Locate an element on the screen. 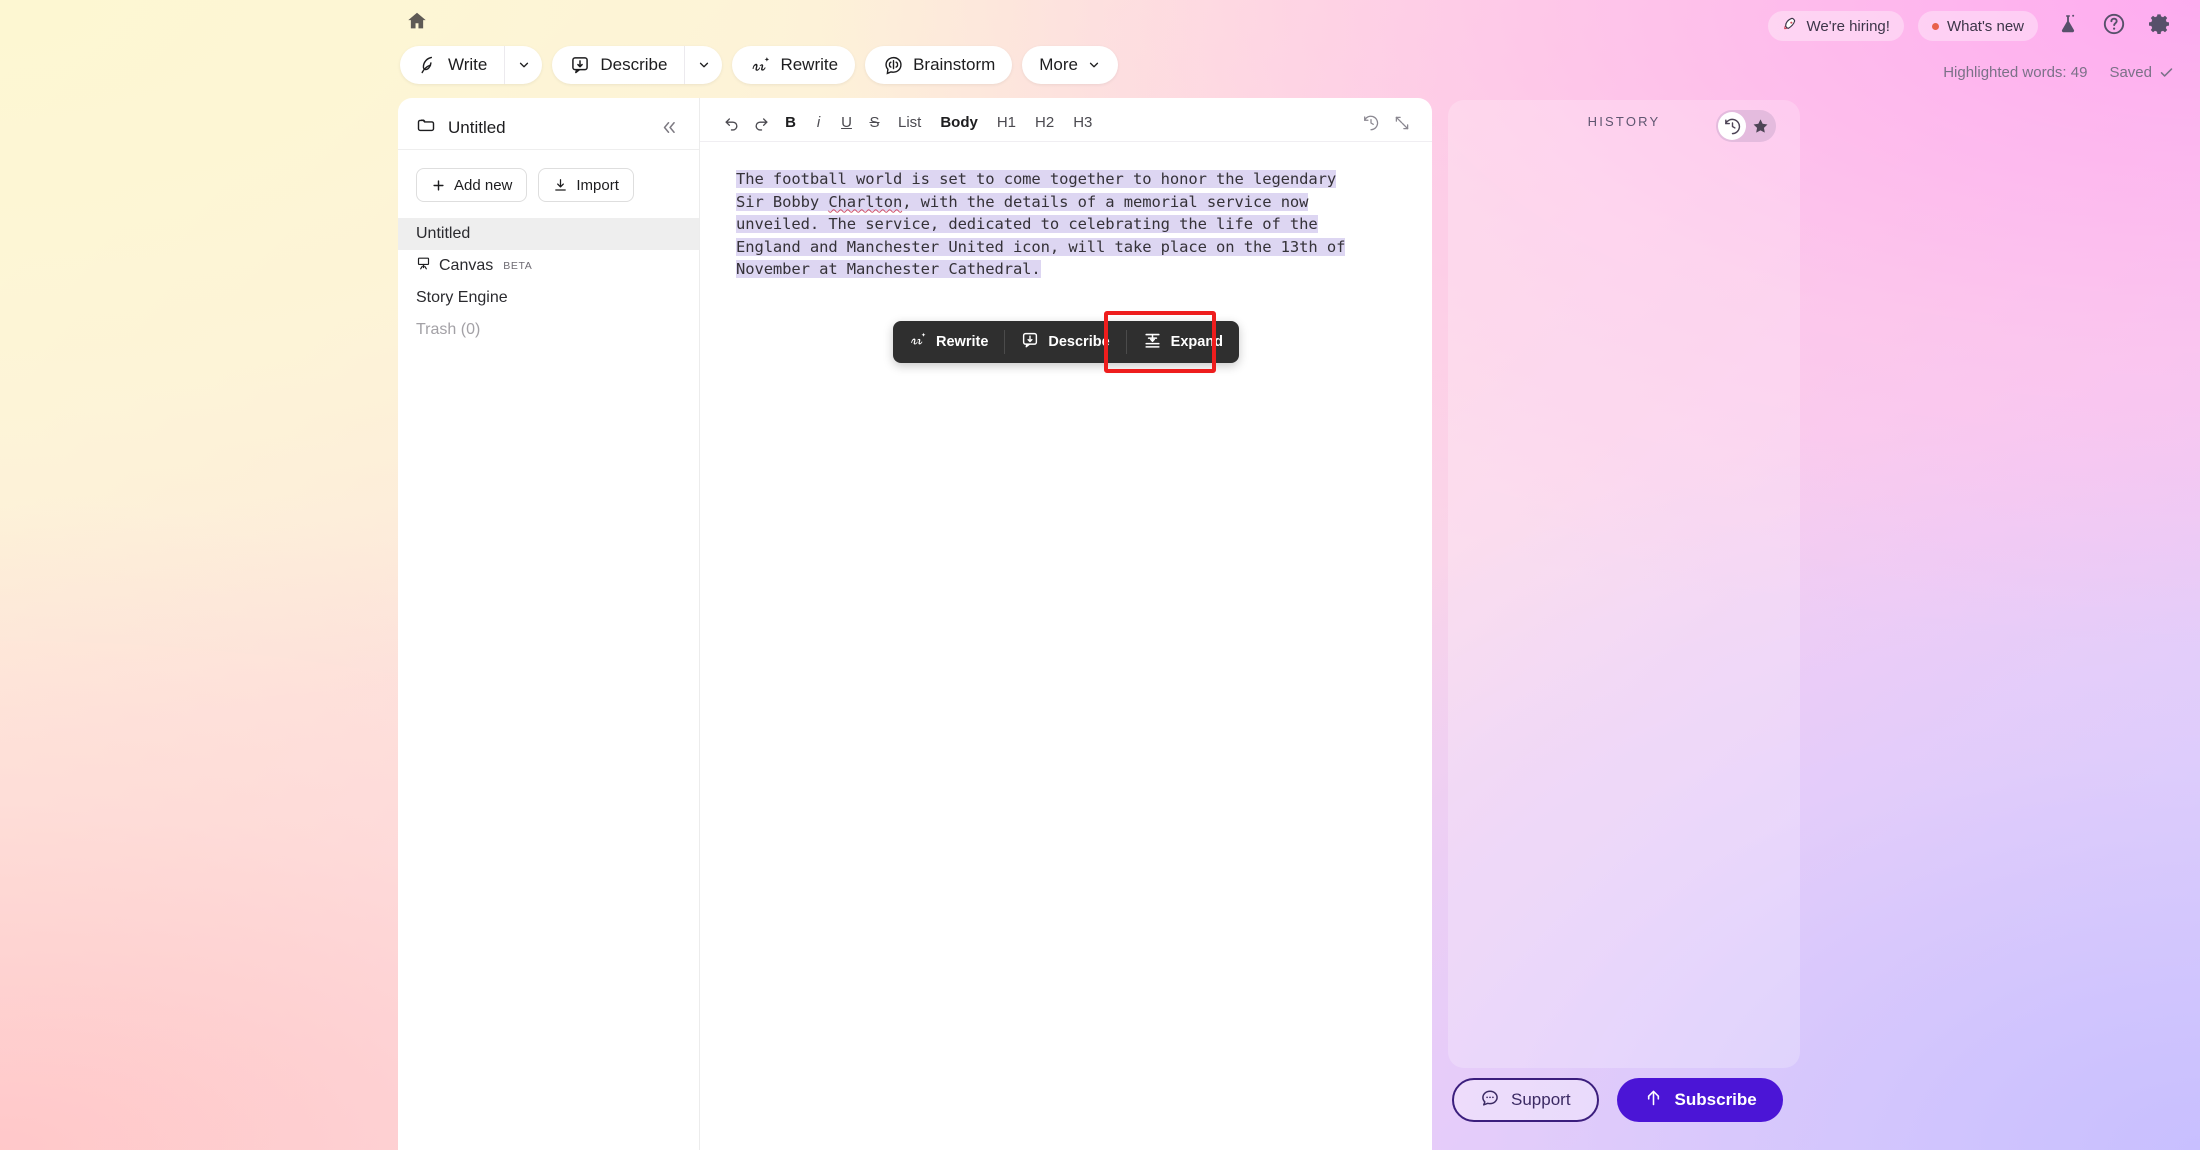  list-button: List is located at coordinates (909, 123).